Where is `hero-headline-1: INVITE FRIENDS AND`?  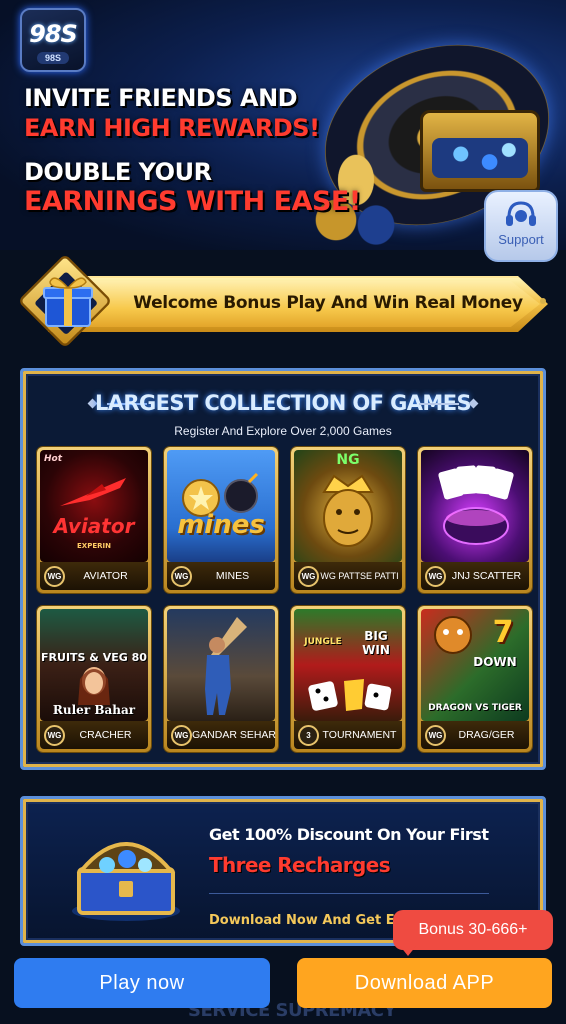
hero-headline-1: INVITE FRIENDS AND is located at coordinates (161, 98).